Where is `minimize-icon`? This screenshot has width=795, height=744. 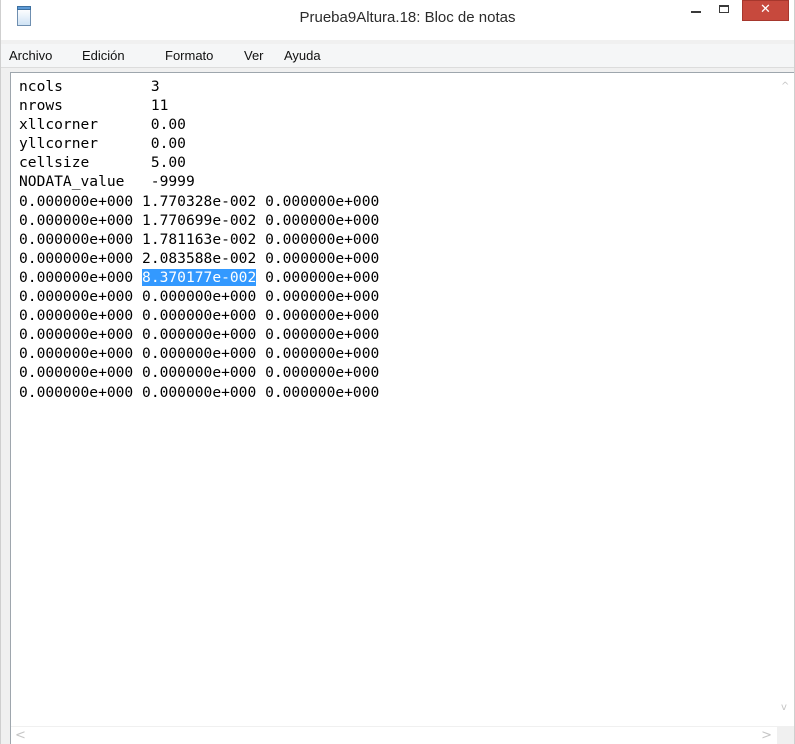 minimize-icon is located at coordinates (696, 12).